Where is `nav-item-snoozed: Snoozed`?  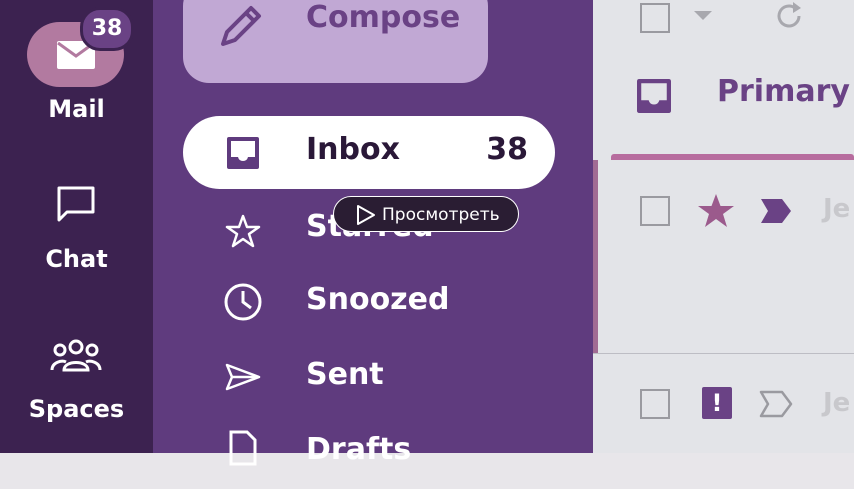
nav-item-snoozed: Snoozed is located at coordinates (369, 302).